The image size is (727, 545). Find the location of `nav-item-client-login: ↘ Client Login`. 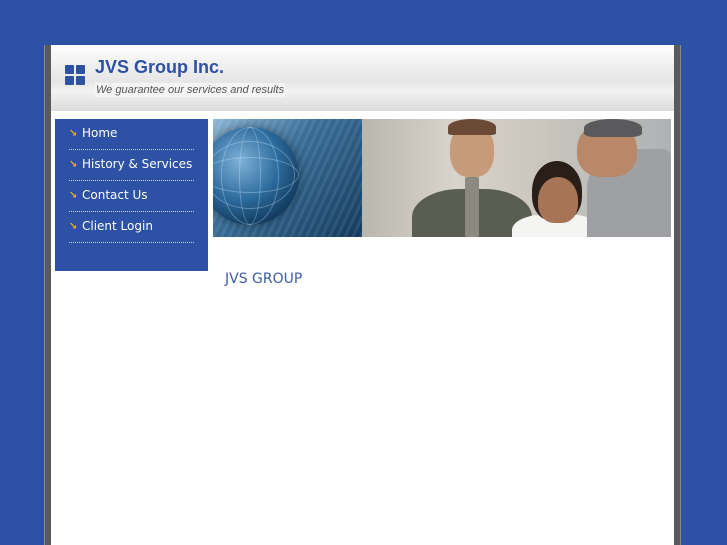

nav-item-client-login: ↘ Client Login is located at coordinates (131, 227).